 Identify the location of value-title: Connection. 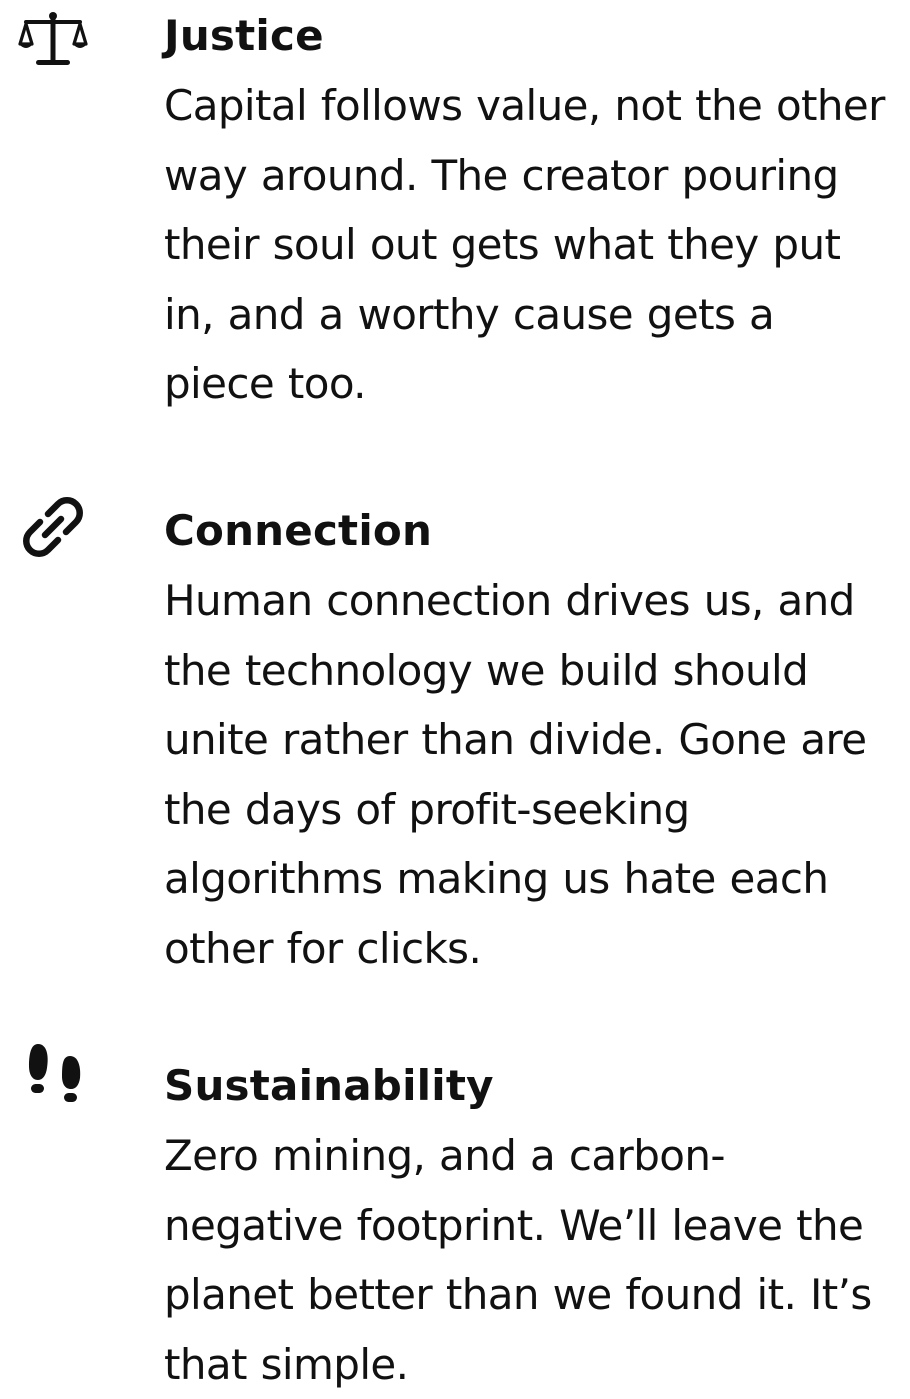
(298, 530).